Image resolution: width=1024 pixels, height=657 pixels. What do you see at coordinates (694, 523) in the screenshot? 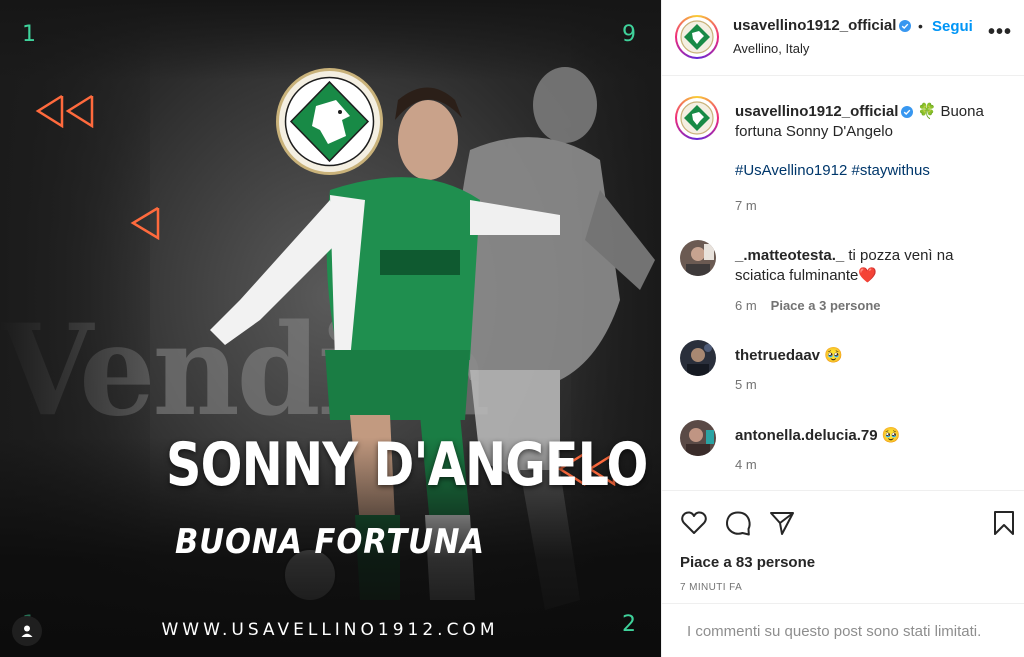
I see `heart-icon` at bounding box center [694, 523].